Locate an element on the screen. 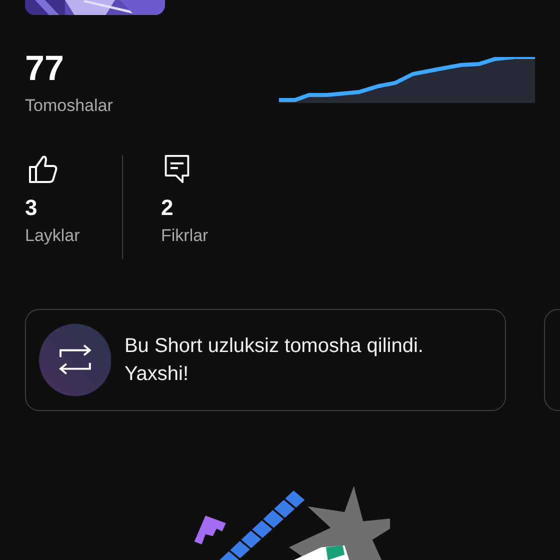 The width and height of the screenshot is (560, 560). stat-label: Layklar is located at coordinates (52, 235).